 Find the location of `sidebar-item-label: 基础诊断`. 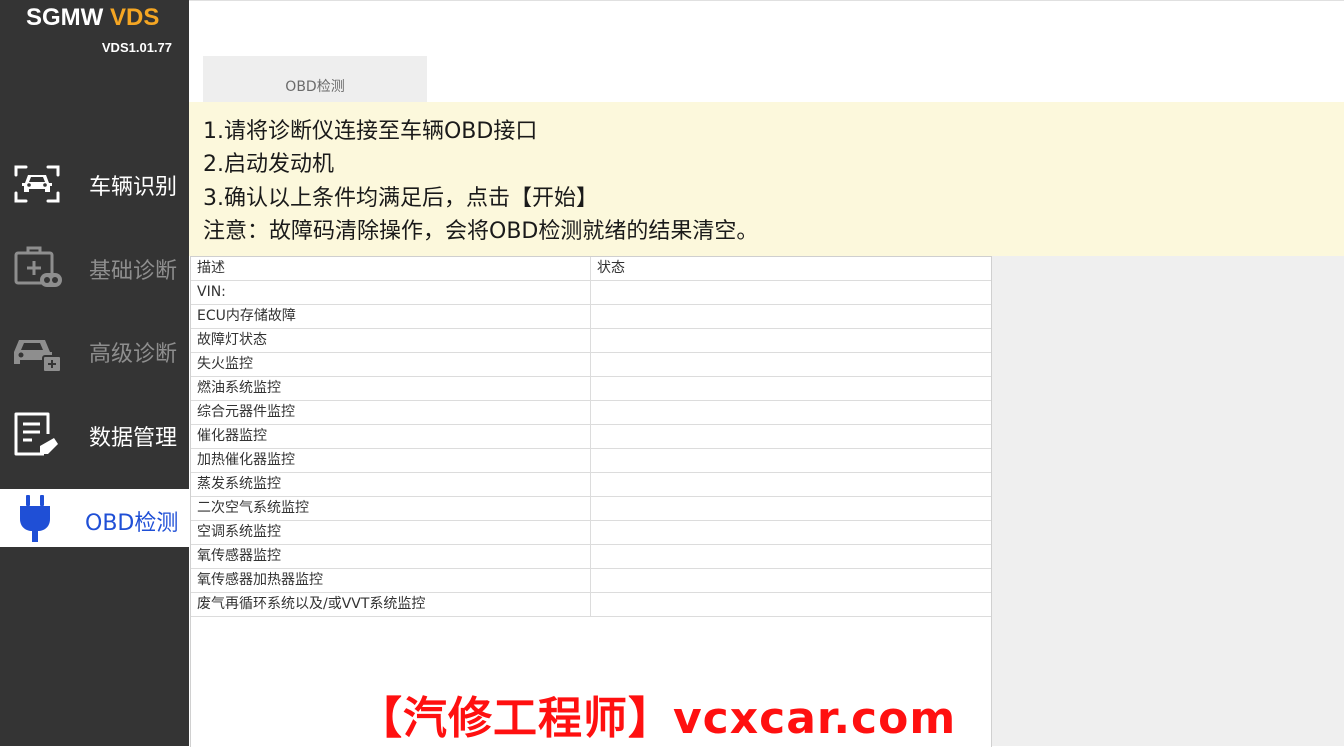

sidebar-item-label: 基础诊断 is located at coordinates (133, 271).